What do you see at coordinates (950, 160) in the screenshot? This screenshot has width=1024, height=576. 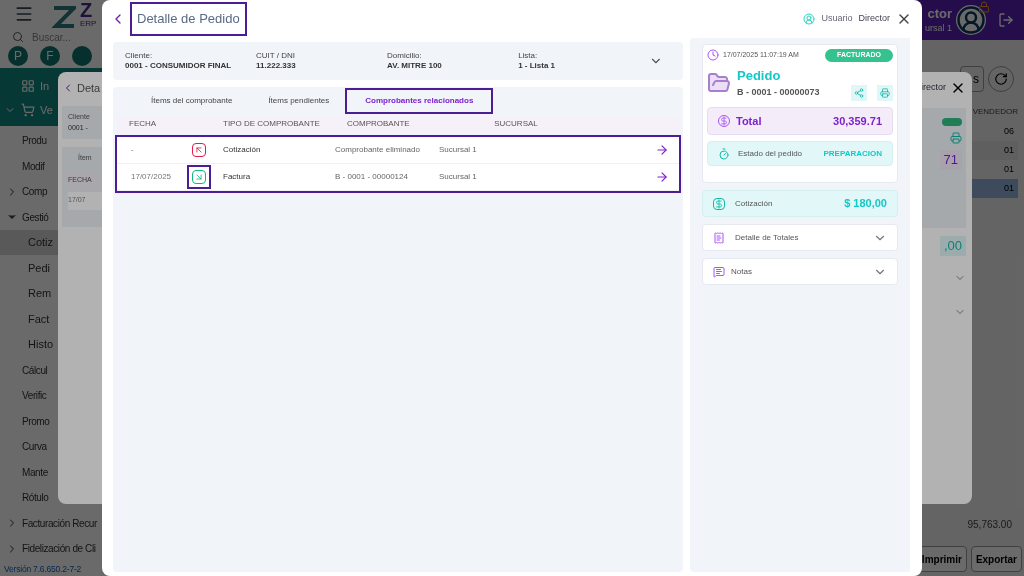 I see `total-value: 71` at bounding box center [950, 160].